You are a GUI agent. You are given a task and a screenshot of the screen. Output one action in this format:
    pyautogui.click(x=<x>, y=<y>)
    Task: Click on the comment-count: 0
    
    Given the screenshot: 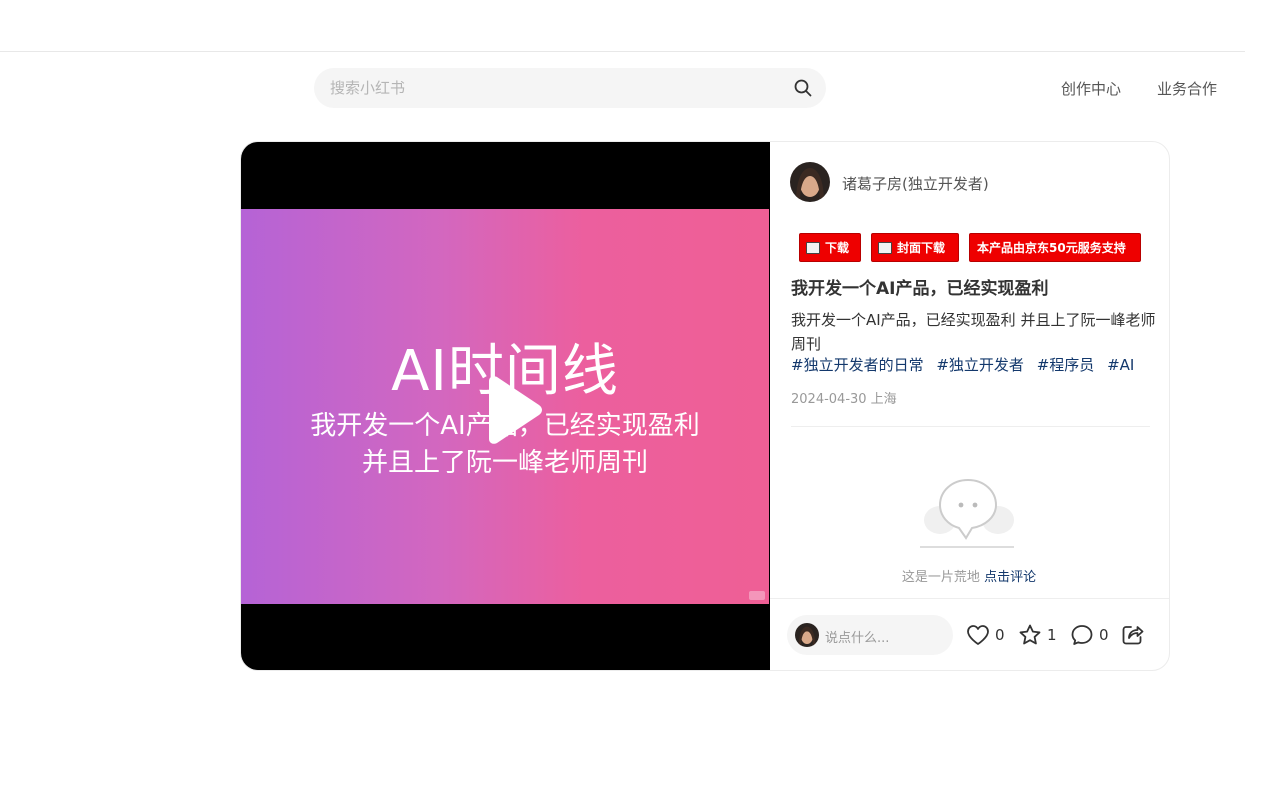 What is the action you would take?
    pyautogui.click(x=1104, y=635)
    